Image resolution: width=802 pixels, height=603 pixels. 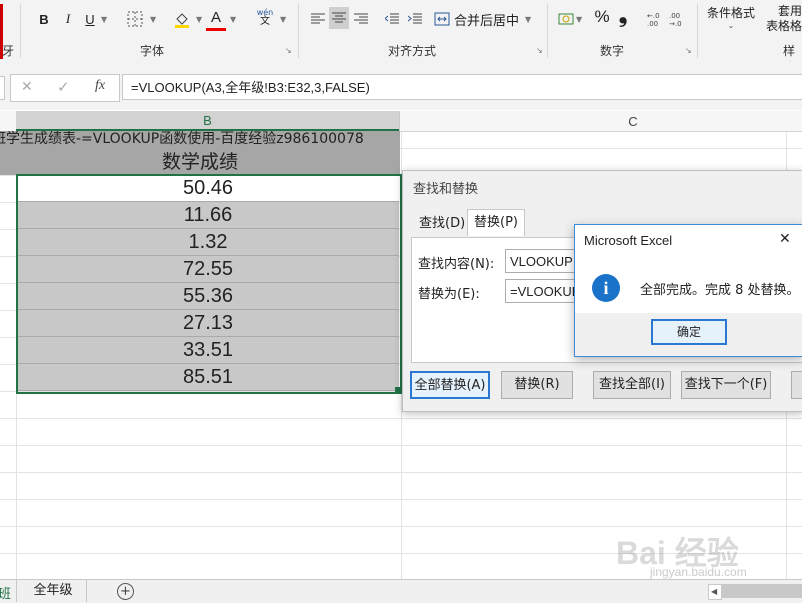 I want to click on fill-handle, so click(x=398, y=390).